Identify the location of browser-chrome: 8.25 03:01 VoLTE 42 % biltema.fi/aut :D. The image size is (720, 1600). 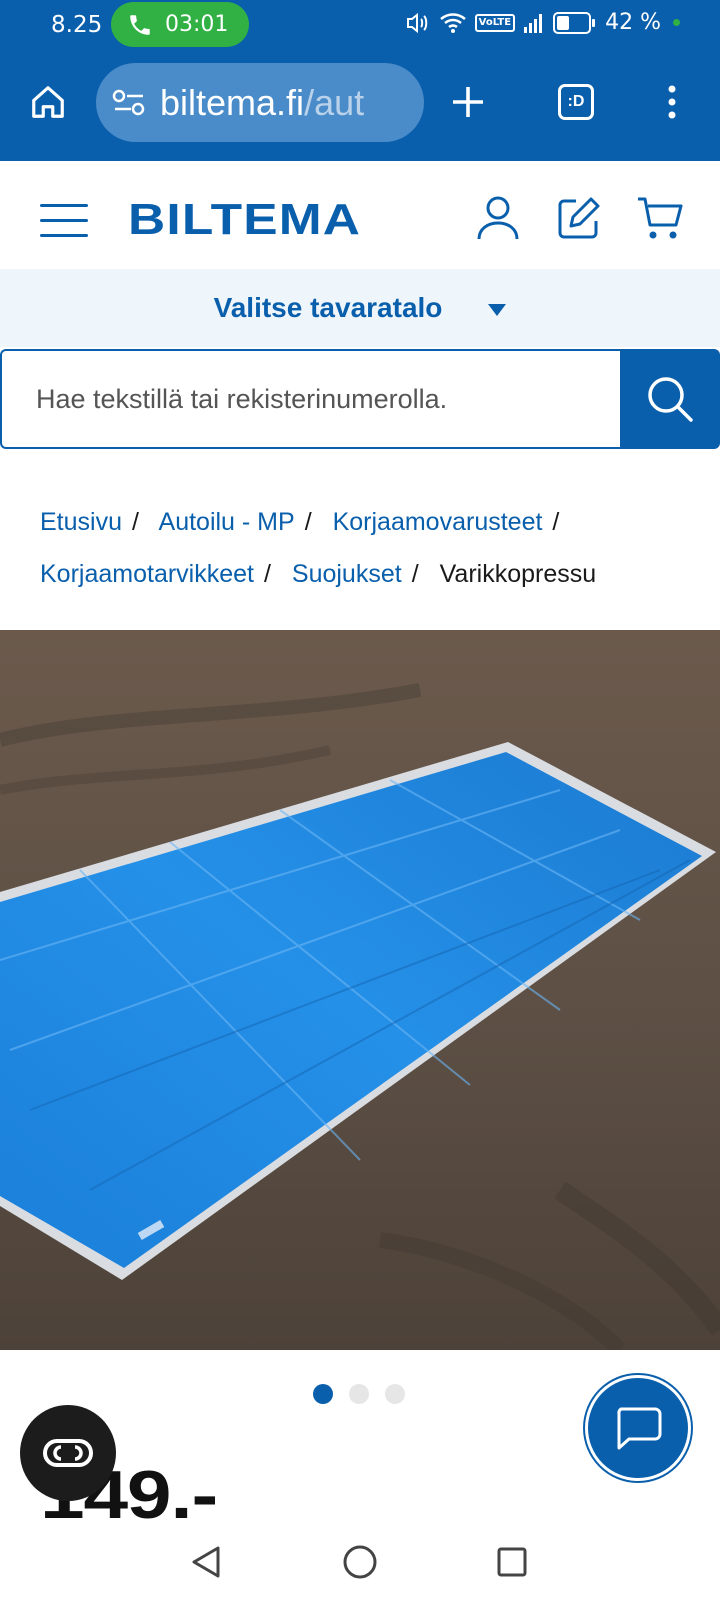
(360, 80).